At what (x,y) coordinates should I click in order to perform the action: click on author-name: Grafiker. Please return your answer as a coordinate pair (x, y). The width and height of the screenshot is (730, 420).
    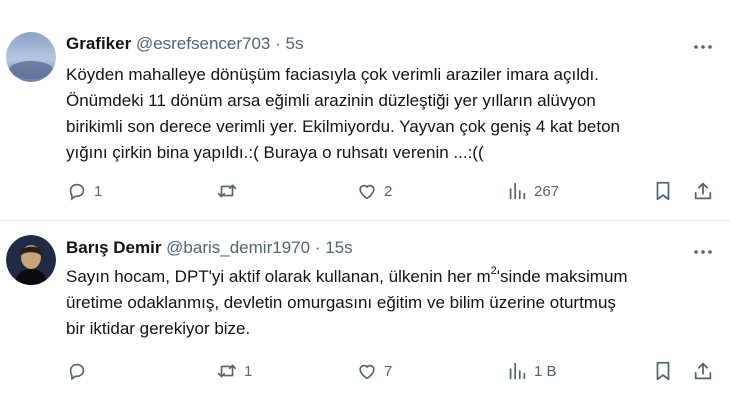
    Looking at the image, I should click on (98, 43).